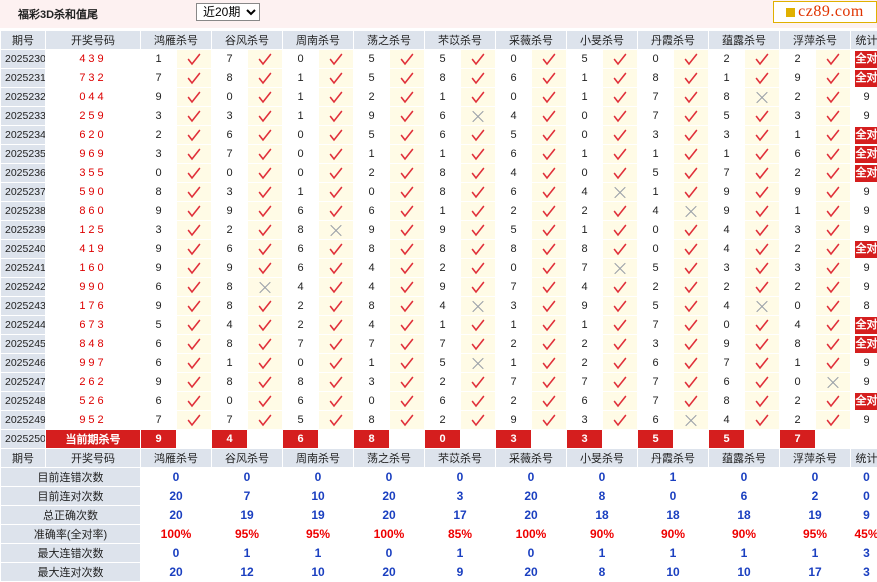 The width and height of the screenshot is (877, 582). Describe the element at coordinates (620, 439) in the screenshot. I see `current-kill-gap` at that location.